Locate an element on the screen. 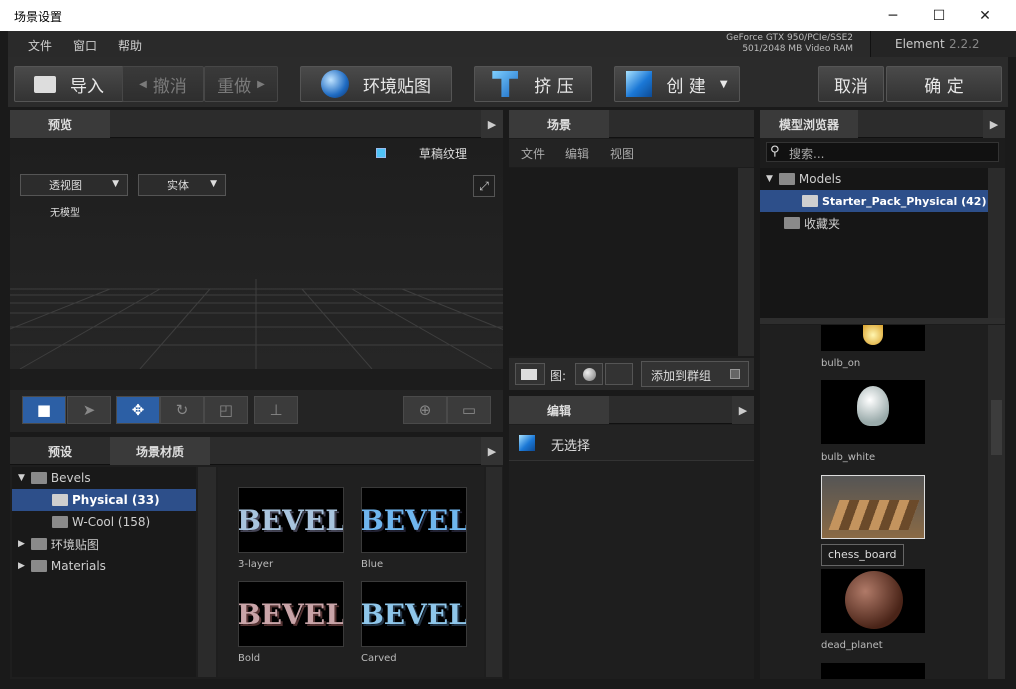  planet-icon is located at coordinates (874, 600).